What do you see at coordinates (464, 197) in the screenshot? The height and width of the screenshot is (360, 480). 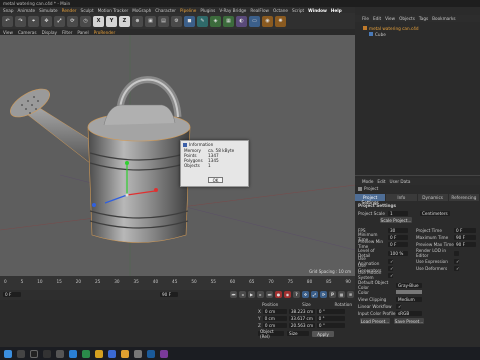 I see `tab-referencing: Referencing` at bounding box center [464, 197].